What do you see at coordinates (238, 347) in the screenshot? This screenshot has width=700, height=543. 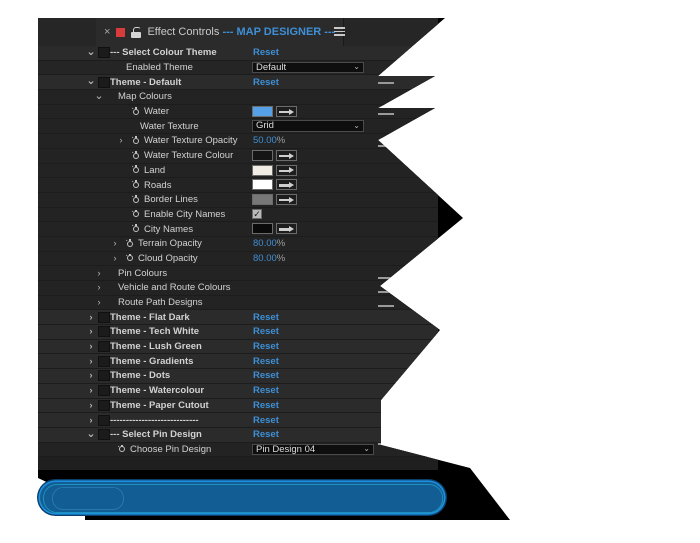 I see `property-row: › Theme - Lush Green Reset` at bounding box center [238, 347].